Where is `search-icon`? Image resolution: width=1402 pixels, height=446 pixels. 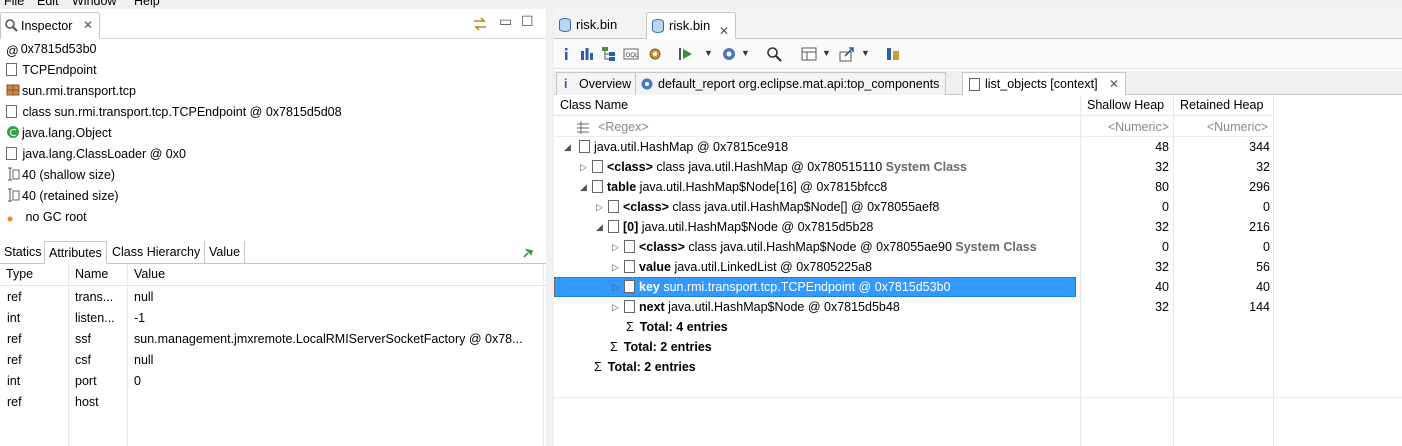
search-icon is located at coordinates (774, 54).